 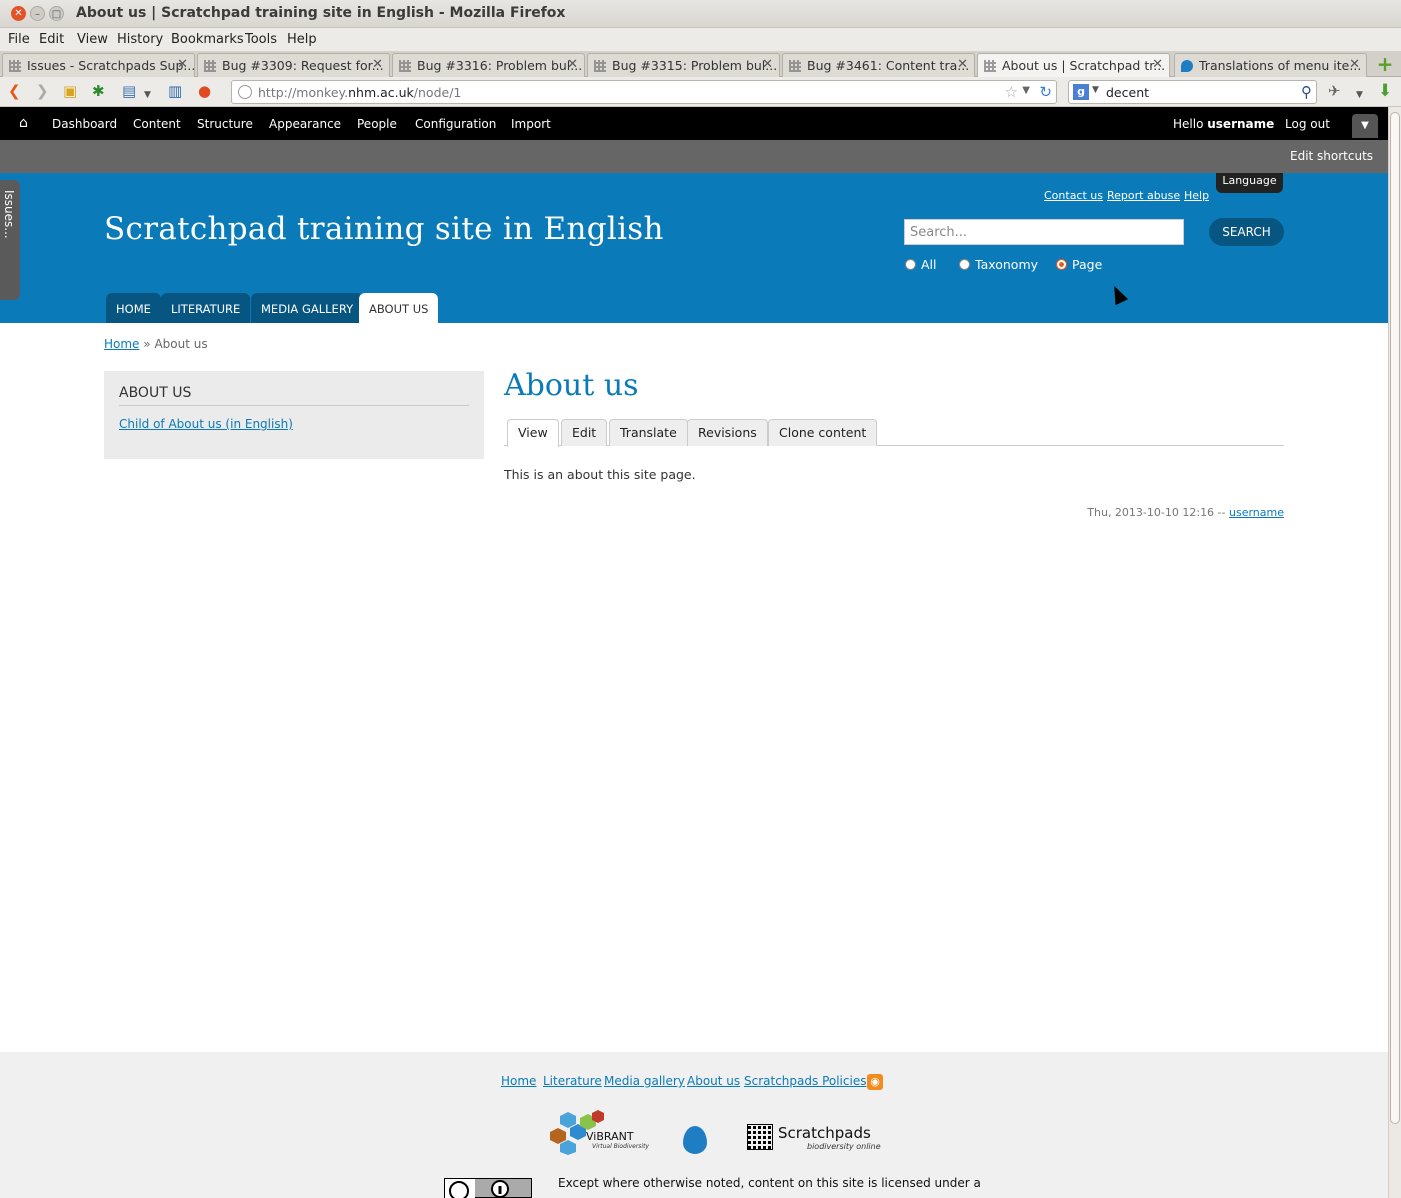 What do you see at coordinates (1385, 91) in the screenshot?
I see `download-icon: ⬇` at bounding box center [1385, 91].